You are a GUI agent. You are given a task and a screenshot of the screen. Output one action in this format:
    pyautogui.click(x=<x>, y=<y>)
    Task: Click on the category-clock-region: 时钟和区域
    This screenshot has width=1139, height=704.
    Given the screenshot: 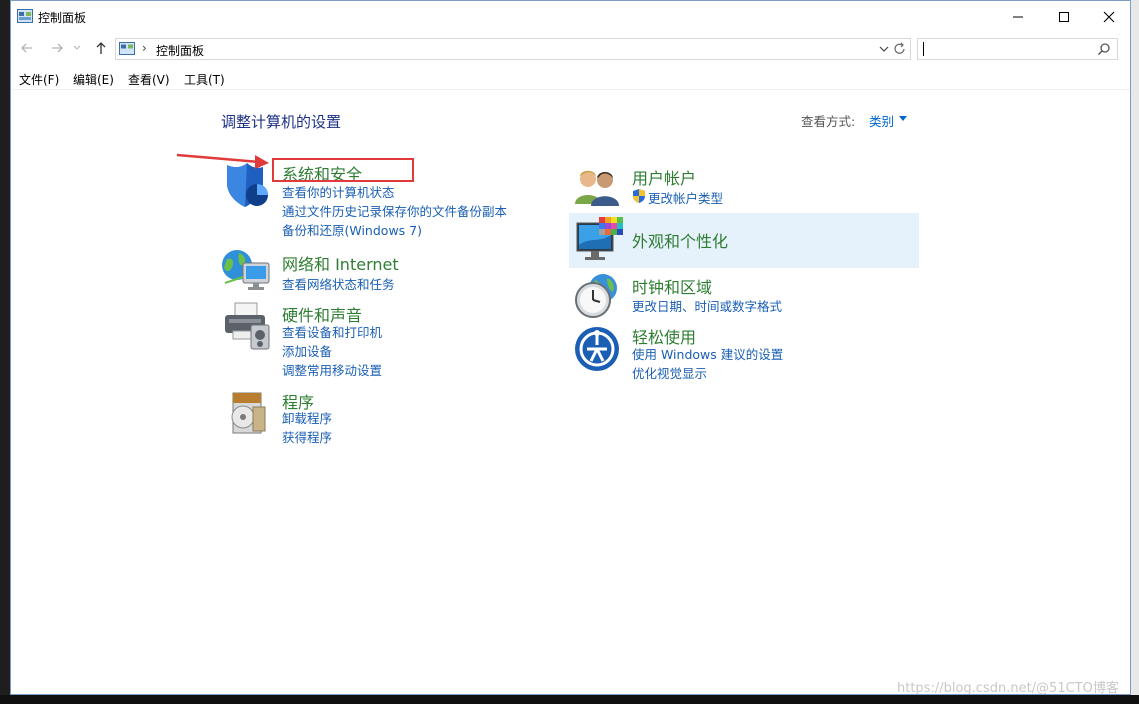 What is the action you would take?
    pyautogui.click(x=672, y=286)
    